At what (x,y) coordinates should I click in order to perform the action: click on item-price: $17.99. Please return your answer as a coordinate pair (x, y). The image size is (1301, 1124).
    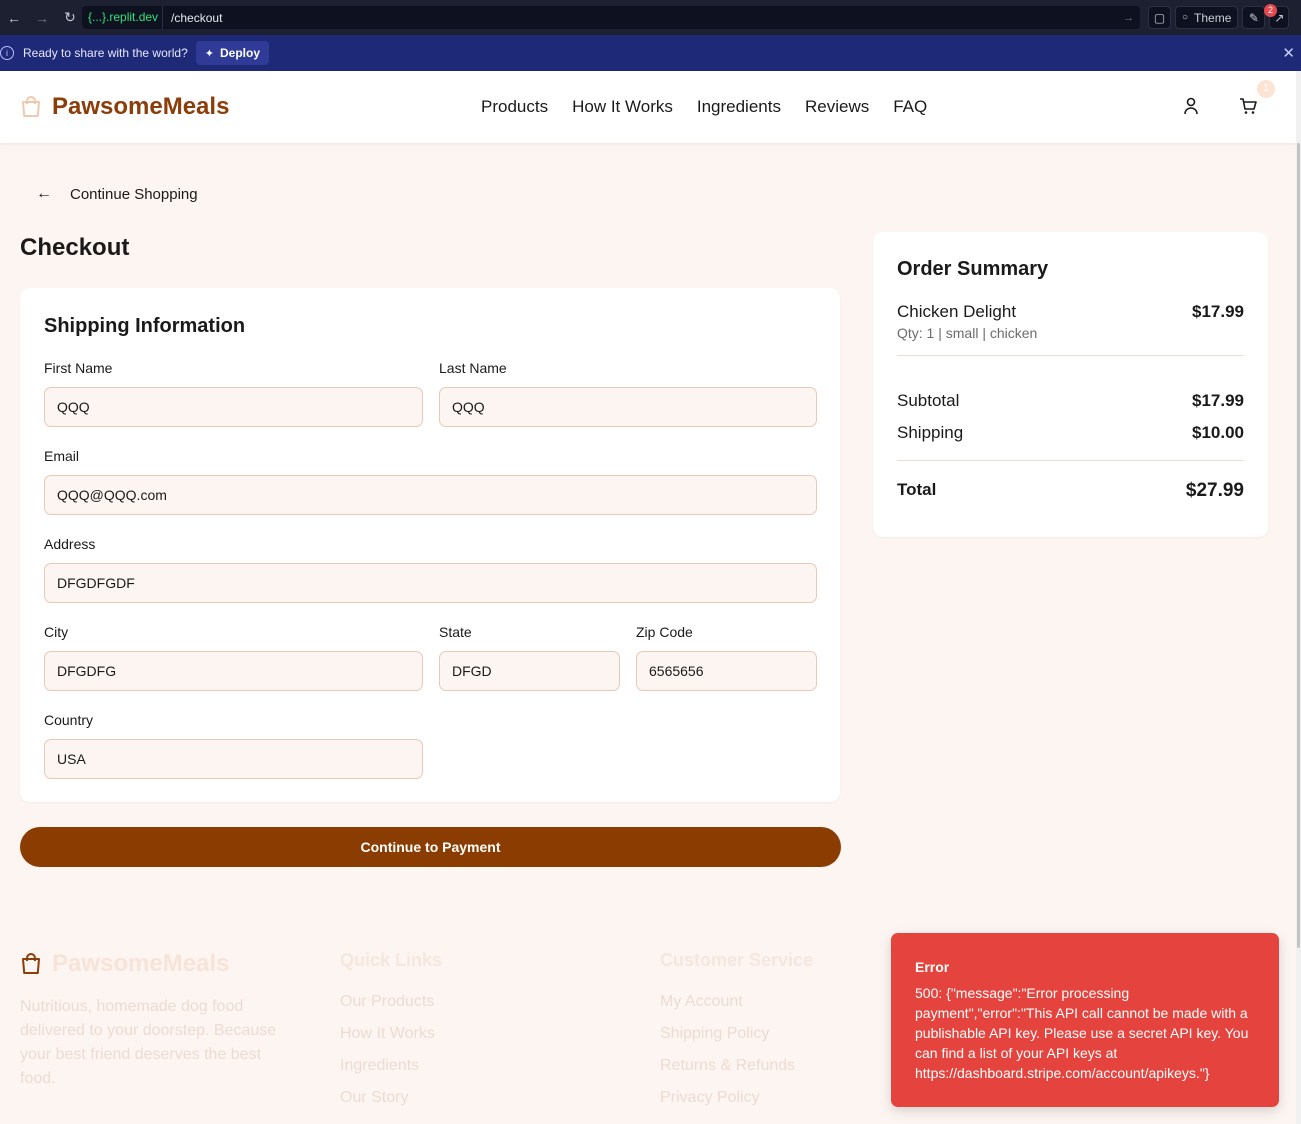
    Looking at the image, I should click on (1218, 311).